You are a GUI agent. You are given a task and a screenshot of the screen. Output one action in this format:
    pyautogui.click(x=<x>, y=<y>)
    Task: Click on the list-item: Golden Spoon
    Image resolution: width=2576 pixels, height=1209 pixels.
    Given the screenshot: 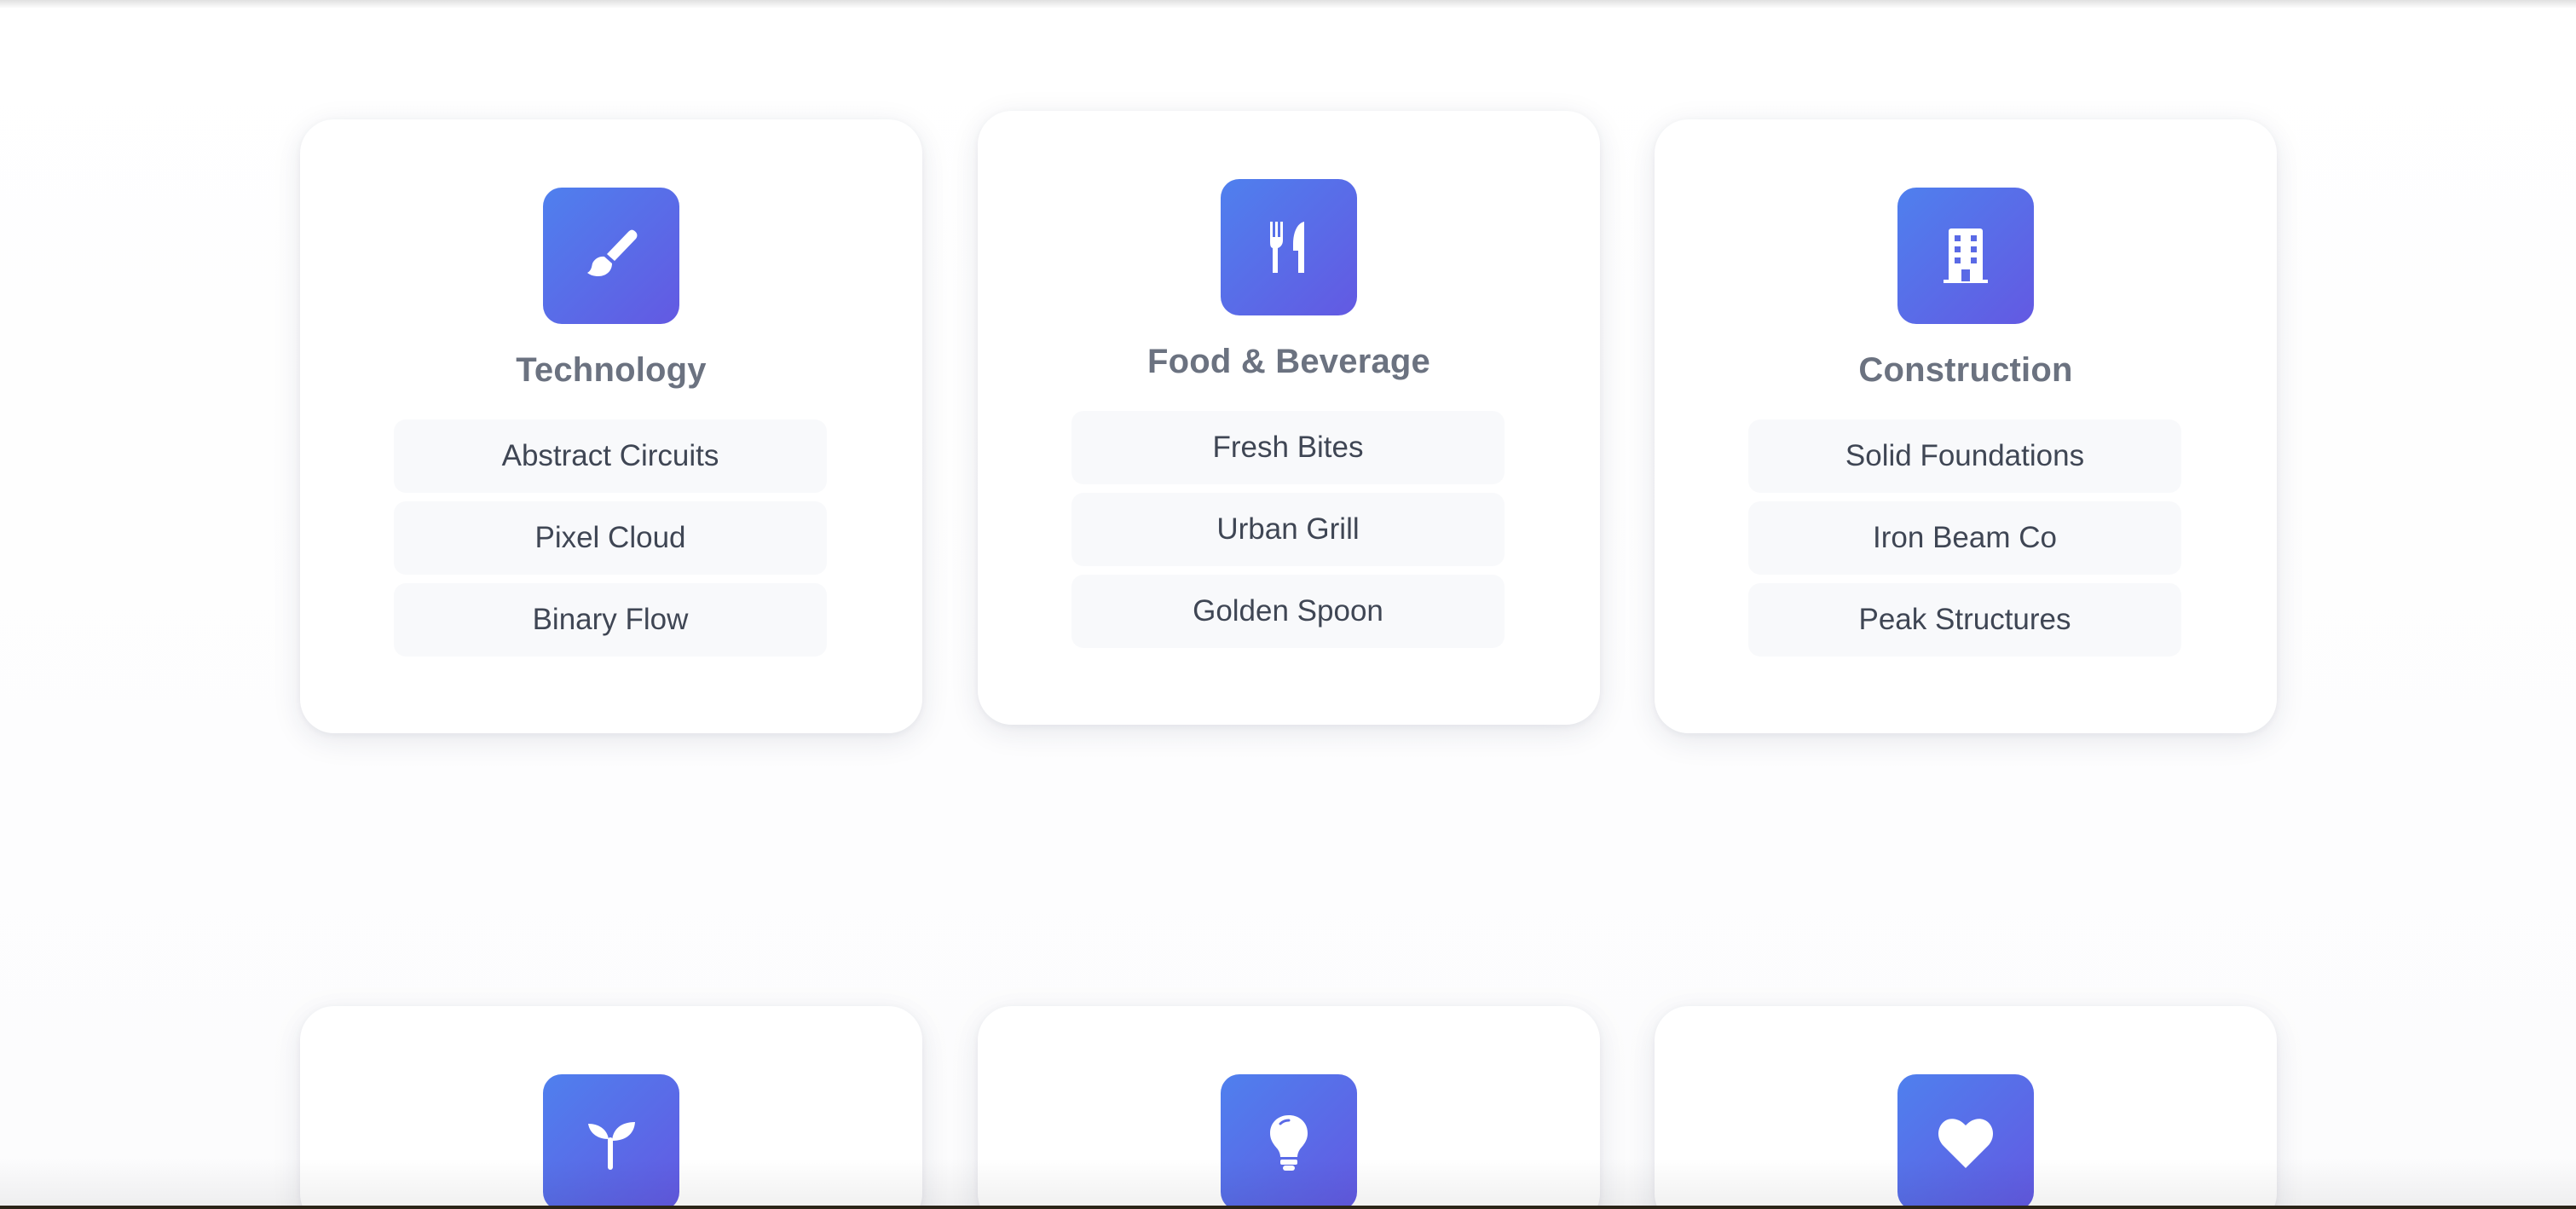 What is the action you would take?
    pyautogui.click(x=1288, y=611)
    